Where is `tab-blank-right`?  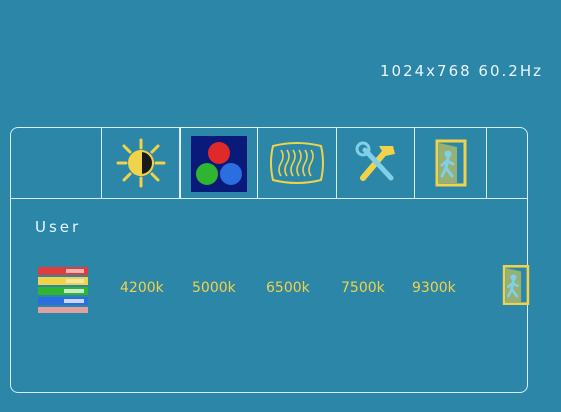 tab-blank-right is located at coordinates (507, 163).